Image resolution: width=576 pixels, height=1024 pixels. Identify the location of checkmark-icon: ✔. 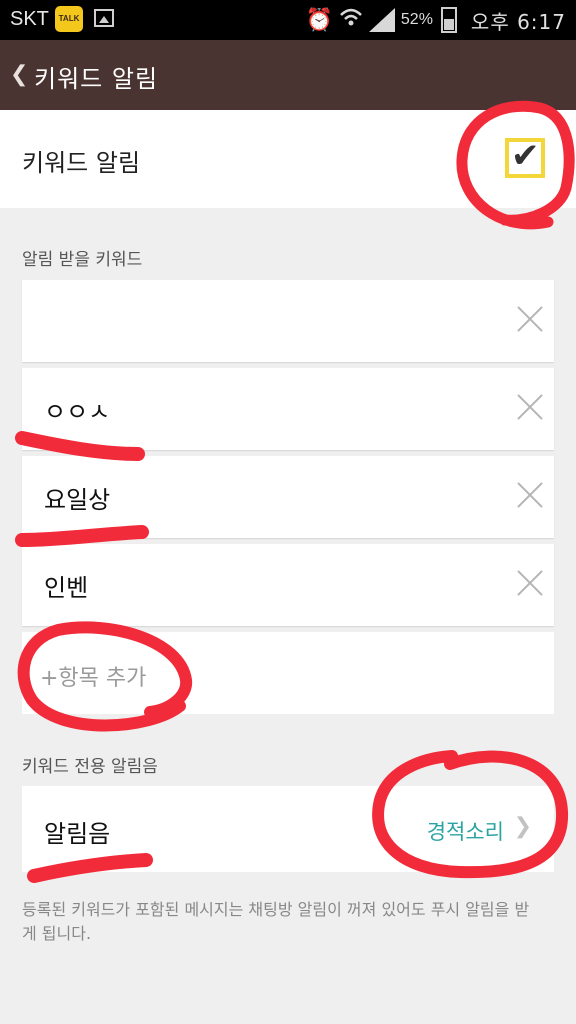
(525, 156).